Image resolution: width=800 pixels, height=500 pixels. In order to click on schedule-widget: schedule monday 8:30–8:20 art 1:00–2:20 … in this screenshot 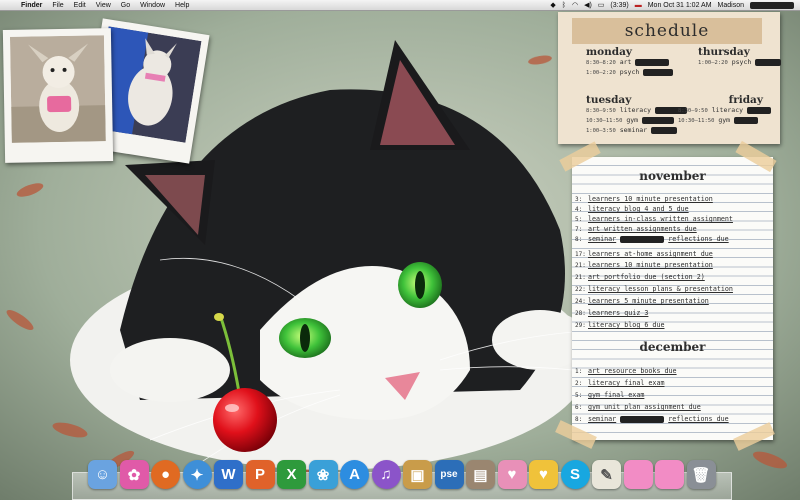, I will do `click(670, 78)`.